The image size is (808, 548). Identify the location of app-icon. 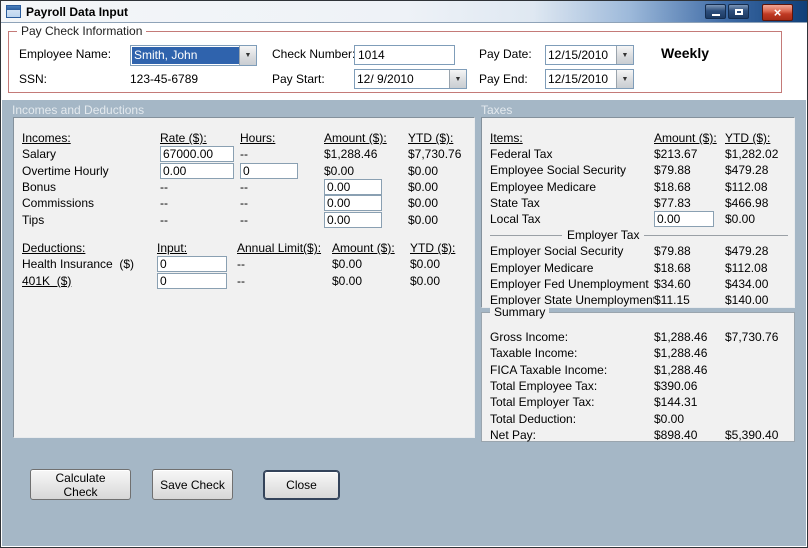
(13, 11).